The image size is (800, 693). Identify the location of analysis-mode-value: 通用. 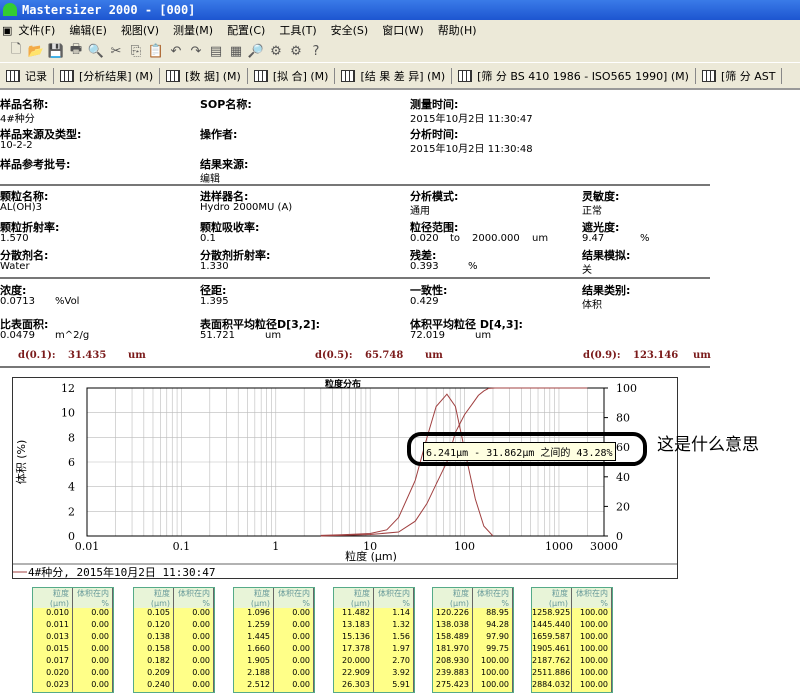
(420, 211).